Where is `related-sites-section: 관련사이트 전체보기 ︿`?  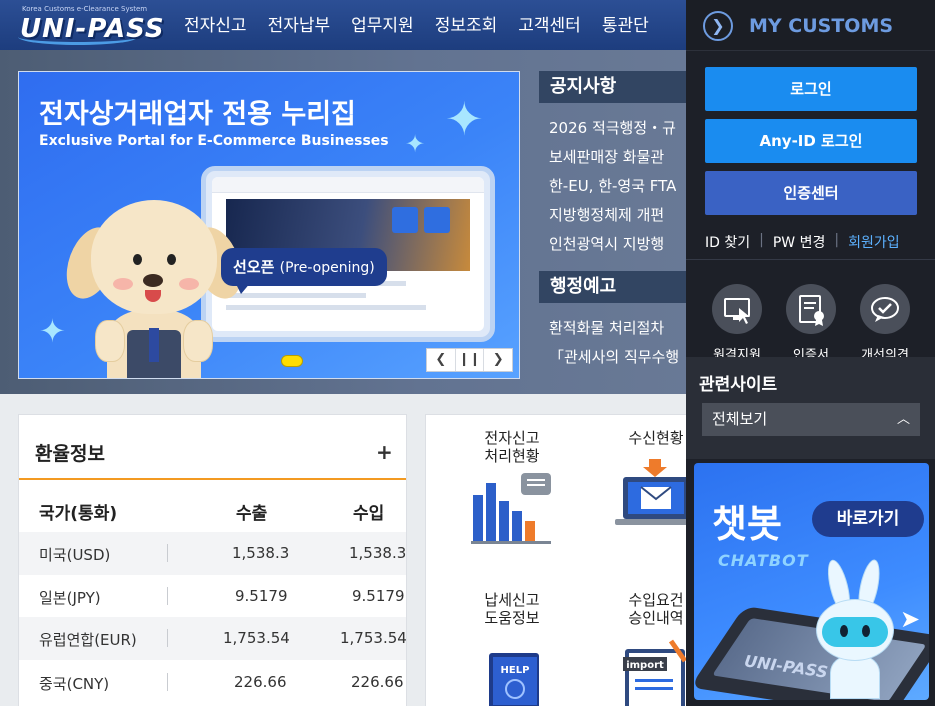 related-sites-section: 관련사이트 전체보기 ︿ is located at coordinates (810, 408).